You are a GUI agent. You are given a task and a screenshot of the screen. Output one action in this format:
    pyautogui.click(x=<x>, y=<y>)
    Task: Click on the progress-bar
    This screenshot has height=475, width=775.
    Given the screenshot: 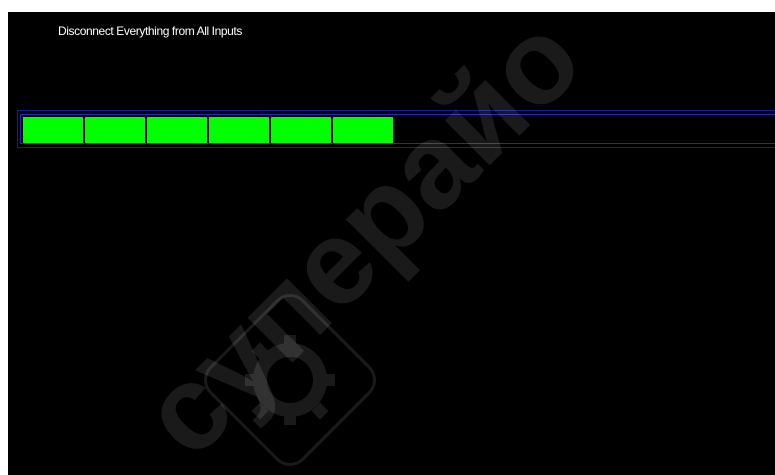 What is the action you would take?
    pyautogui.click(x=396, y=129)
    